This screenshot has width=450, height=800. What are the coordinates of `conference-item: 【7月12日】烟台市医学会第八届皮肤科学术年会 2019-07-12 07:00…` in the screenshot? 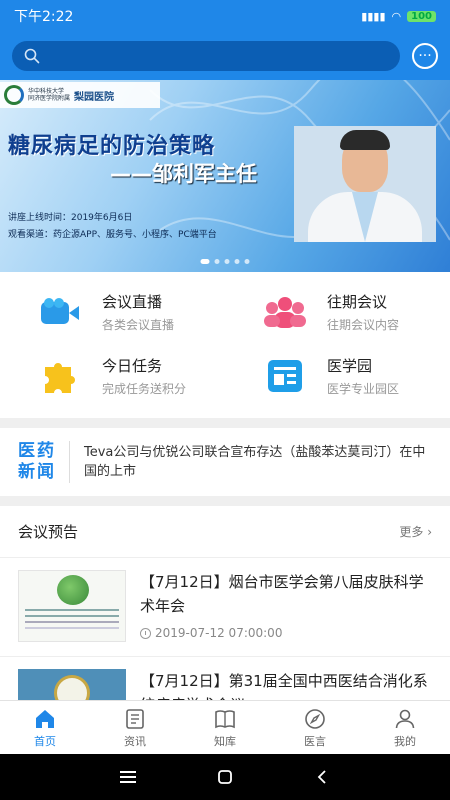 It's located at (225, 607).